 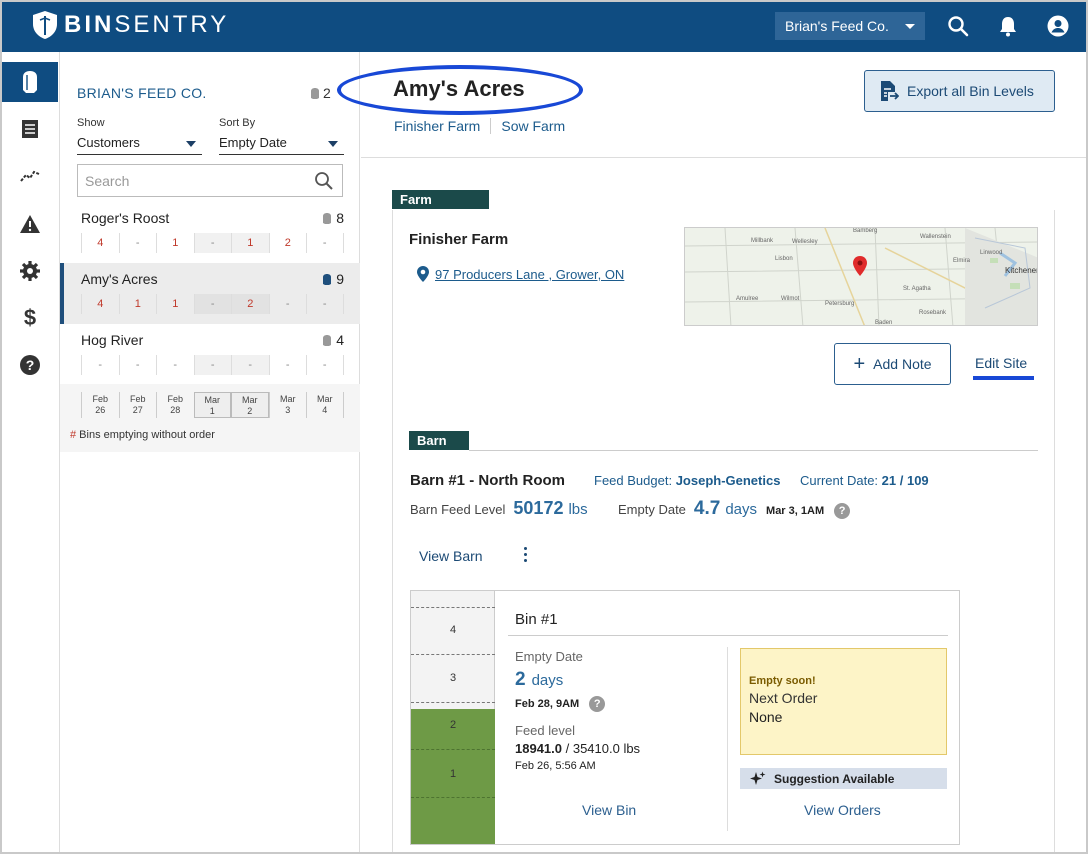 I want to click on shield-logo-icon, so click(x=45, y=25).